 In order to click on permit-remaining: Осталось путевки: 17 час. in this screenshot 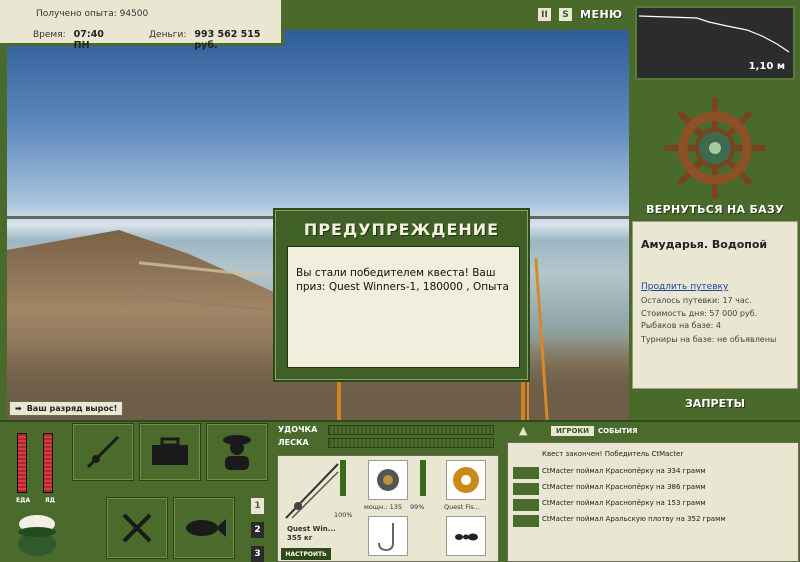, I will do `click(696, 300)`.